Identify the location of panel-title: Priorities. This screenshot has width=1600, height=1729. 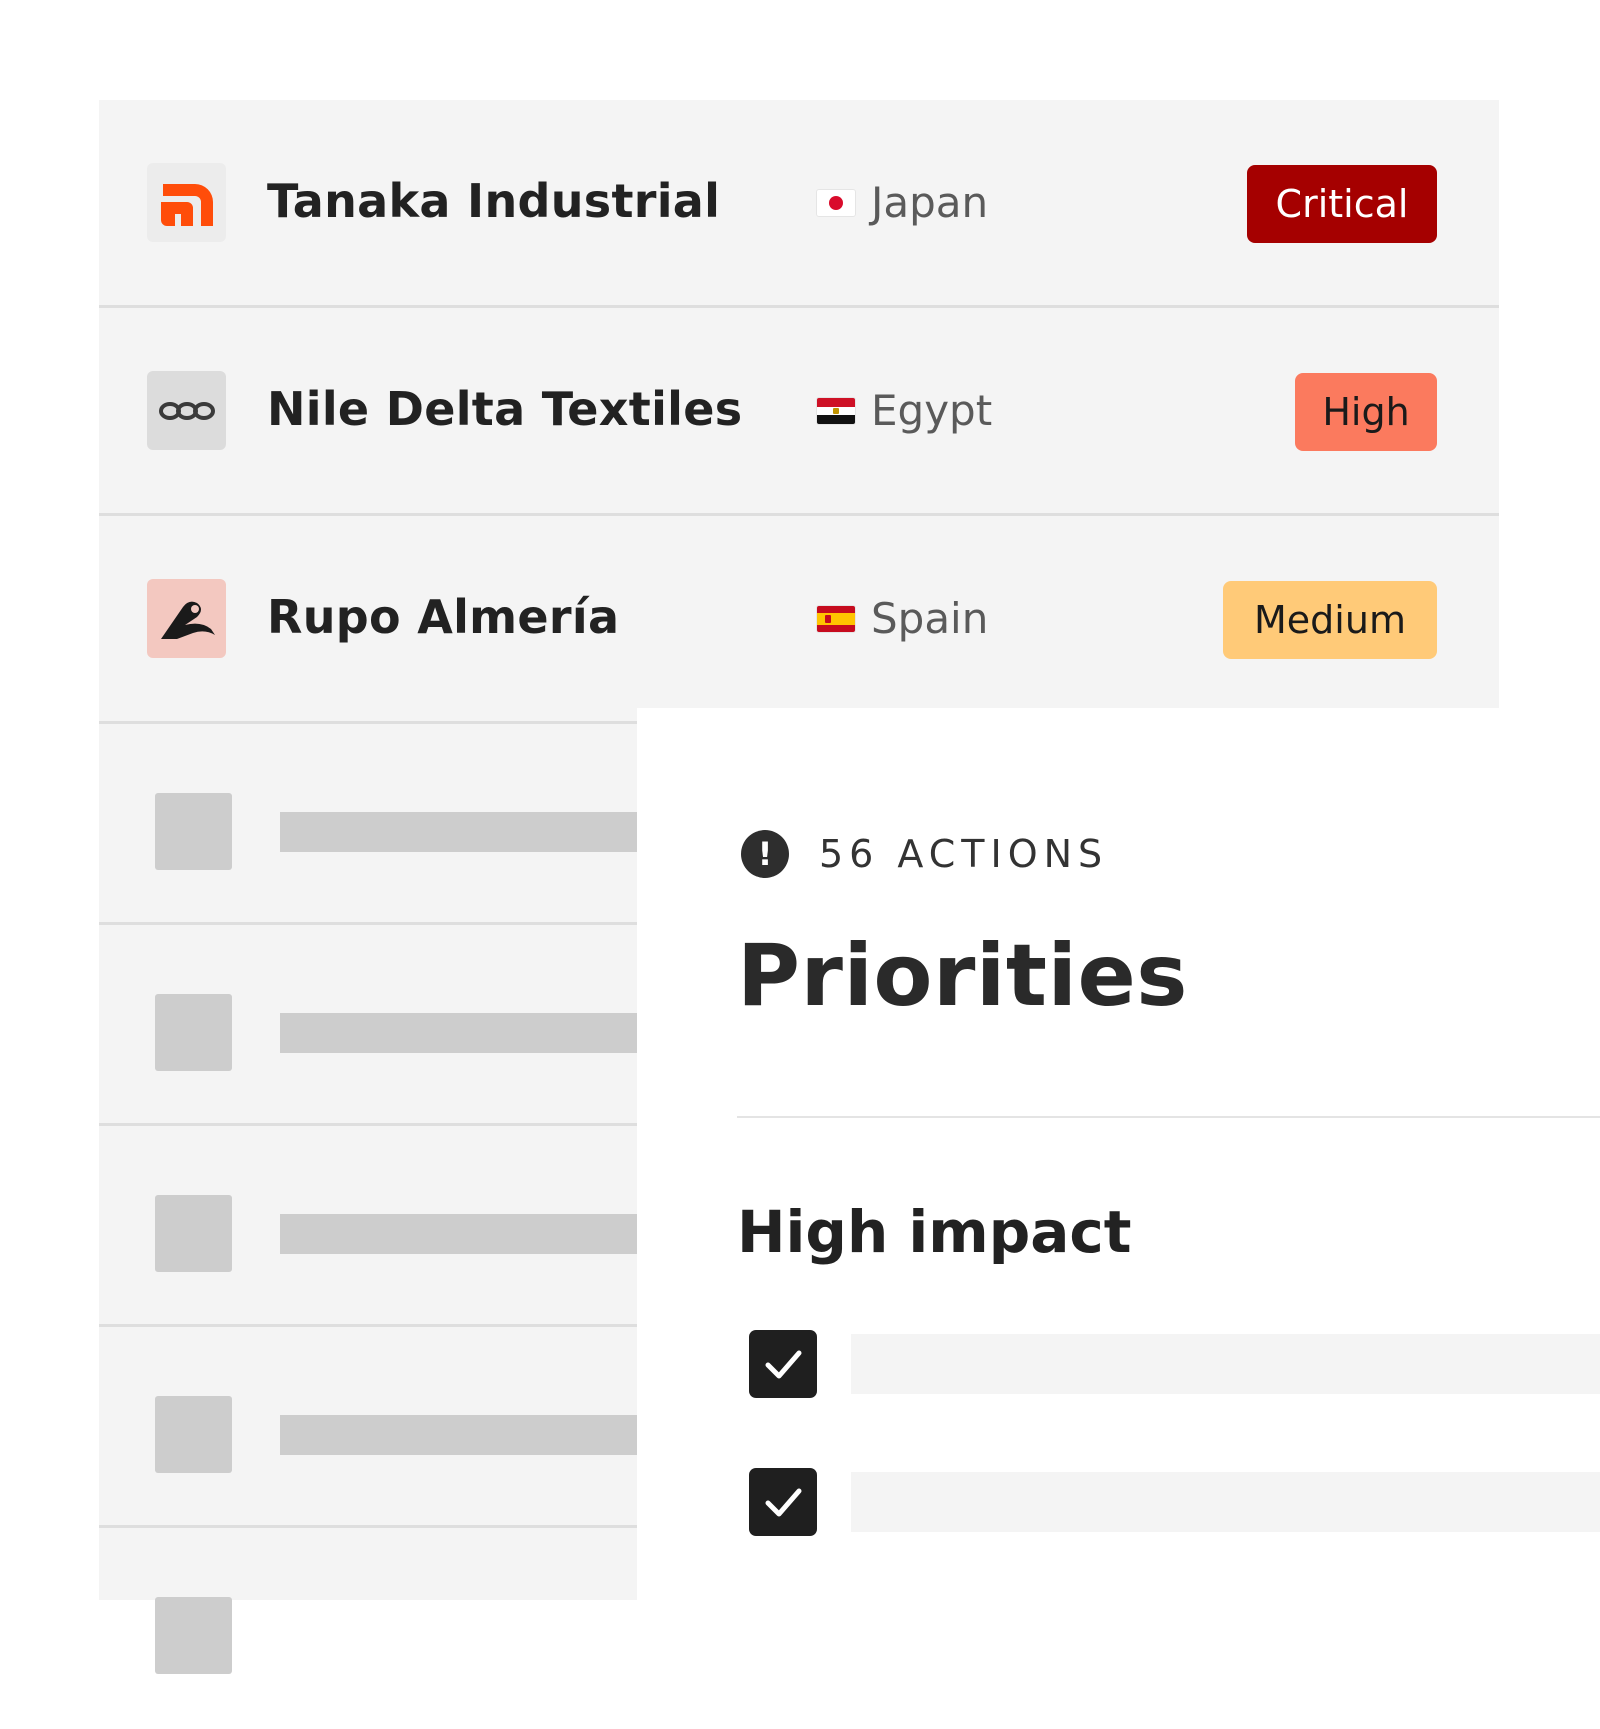
(962, 976).